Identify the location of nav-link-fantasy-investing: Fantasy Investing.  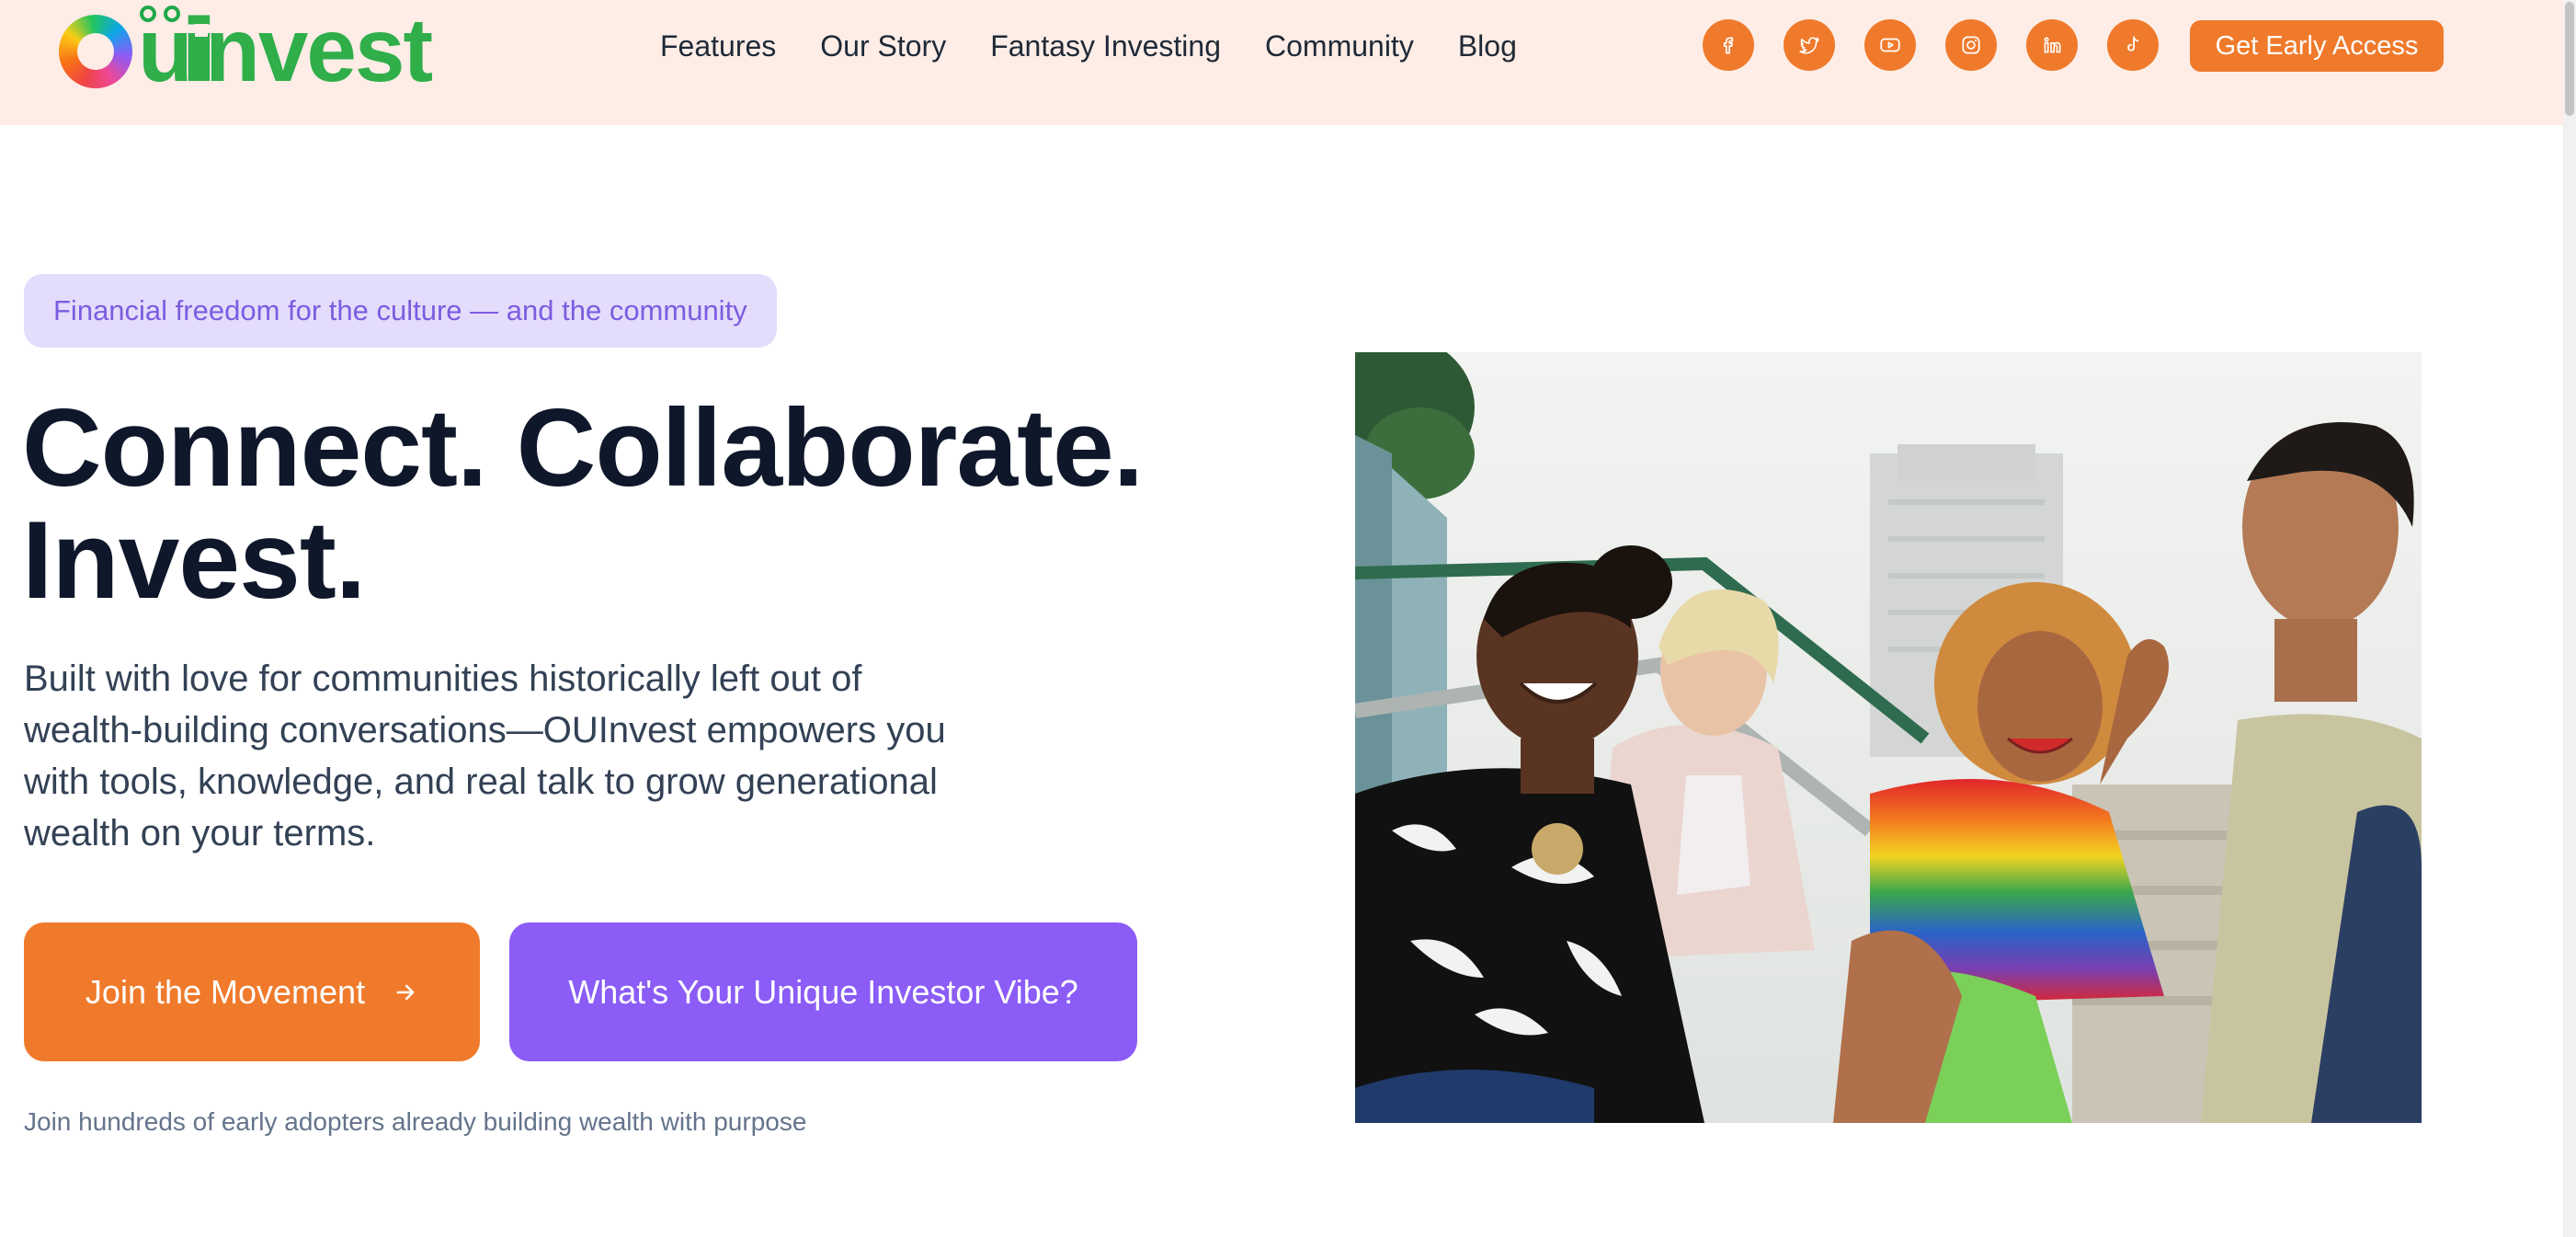
(1105, 46).